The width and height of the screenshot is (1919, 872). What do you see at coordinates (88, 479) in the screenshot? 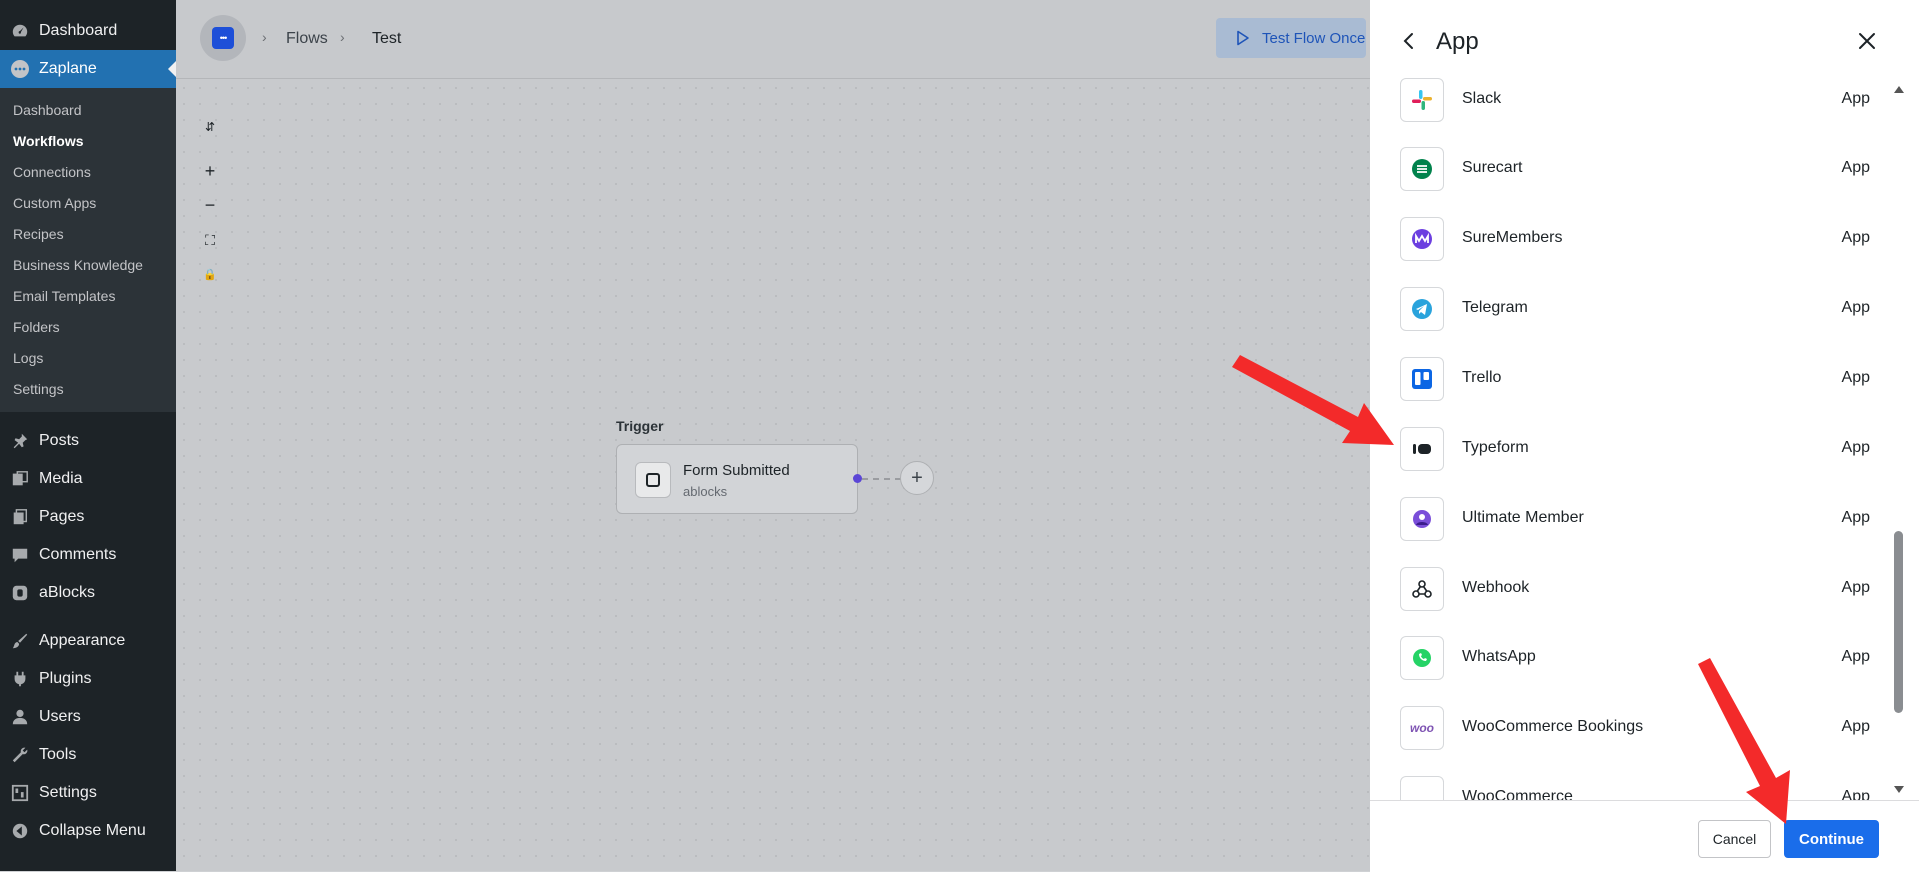
I see `menu-media: Media` at bounding box center [88, 479].